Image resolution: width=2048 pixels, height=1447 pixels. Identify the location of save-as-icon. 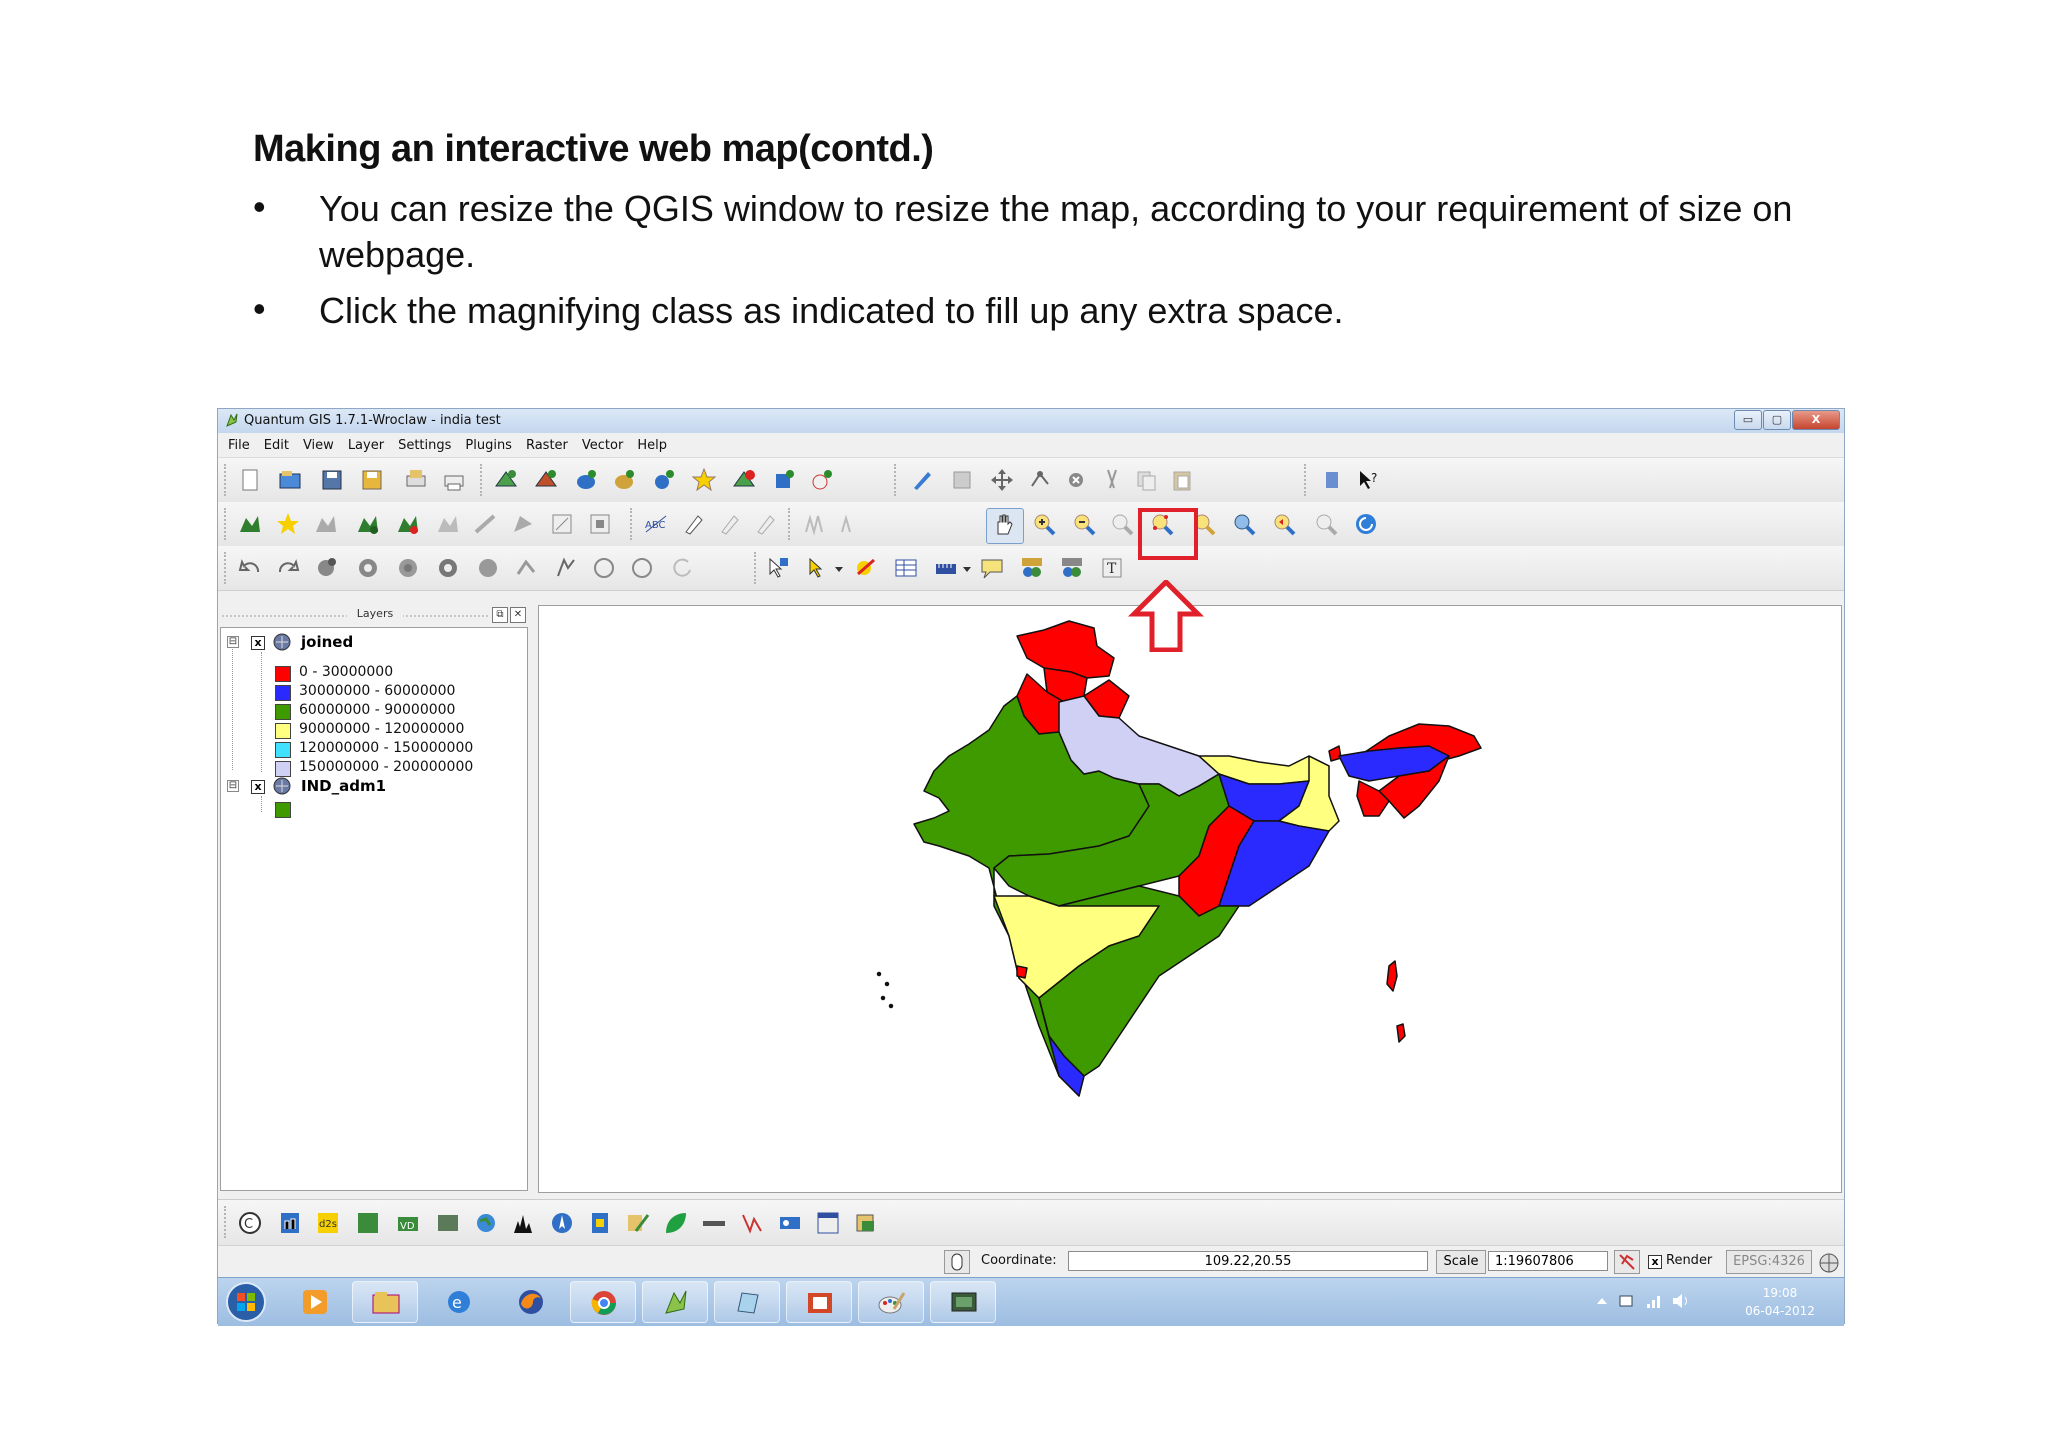
(372, 480).